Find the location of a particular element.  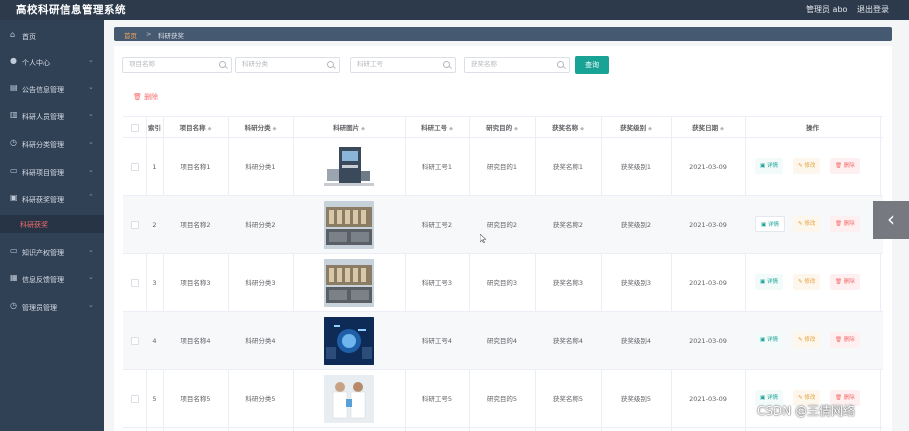

delete-label: 删除 is located at coordinates (849, 282).